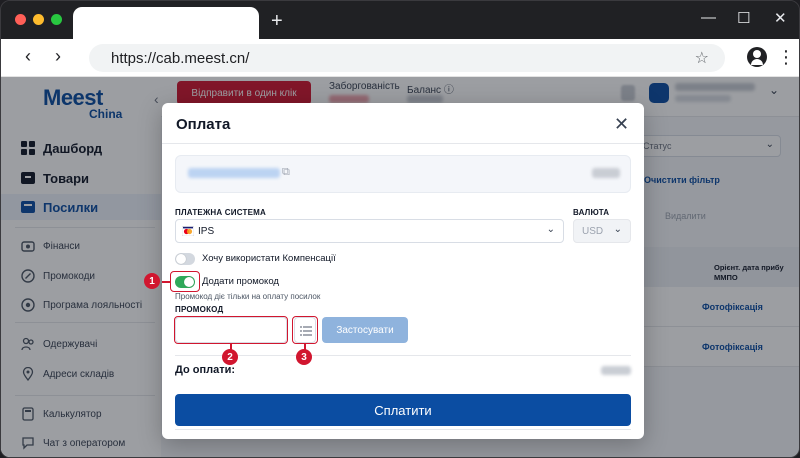 The image size is (800, 458). What do you see at coordinates (234, 173) in the screenshot?
I see `invoice-number` at bounding box center [234, 173].